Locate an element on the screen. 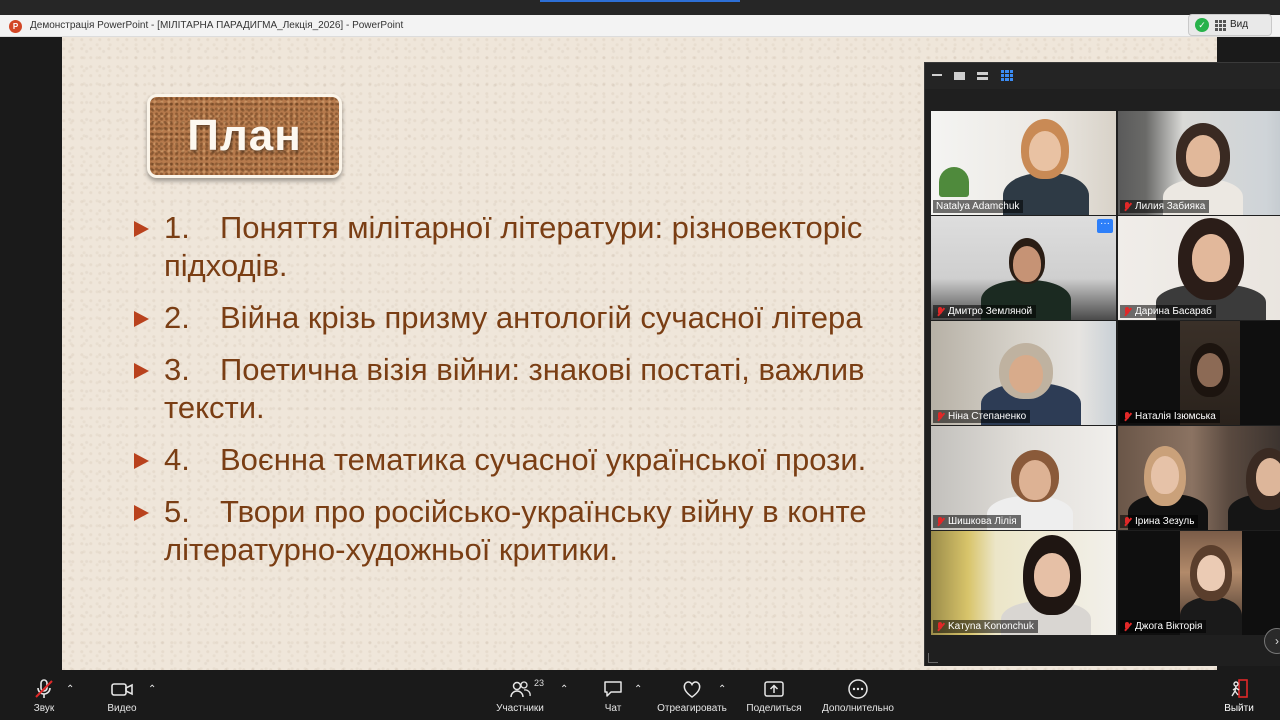 This screenshot has height=720, width=1280. participant-name-tag: Дмитро Земляной is located at coordinates (985, 311).